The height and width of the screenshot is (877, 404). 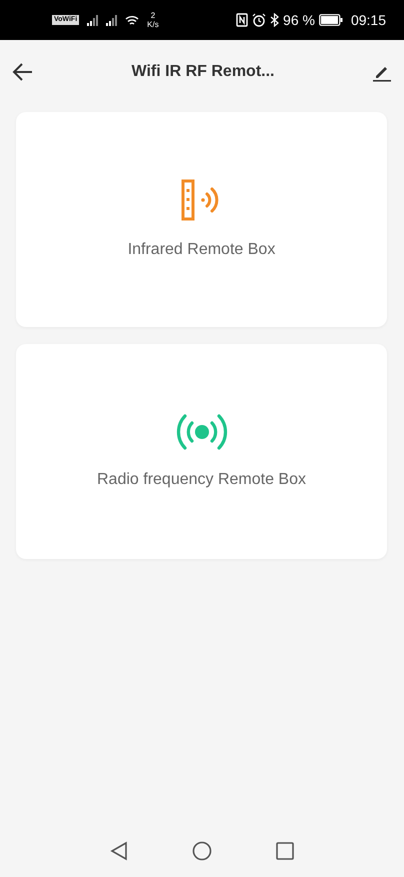 What do you see at coordinates (201, 480) in the screenshot?
I see `device-label: Radio frequency Remote Box` at bounding box center [201, 480].